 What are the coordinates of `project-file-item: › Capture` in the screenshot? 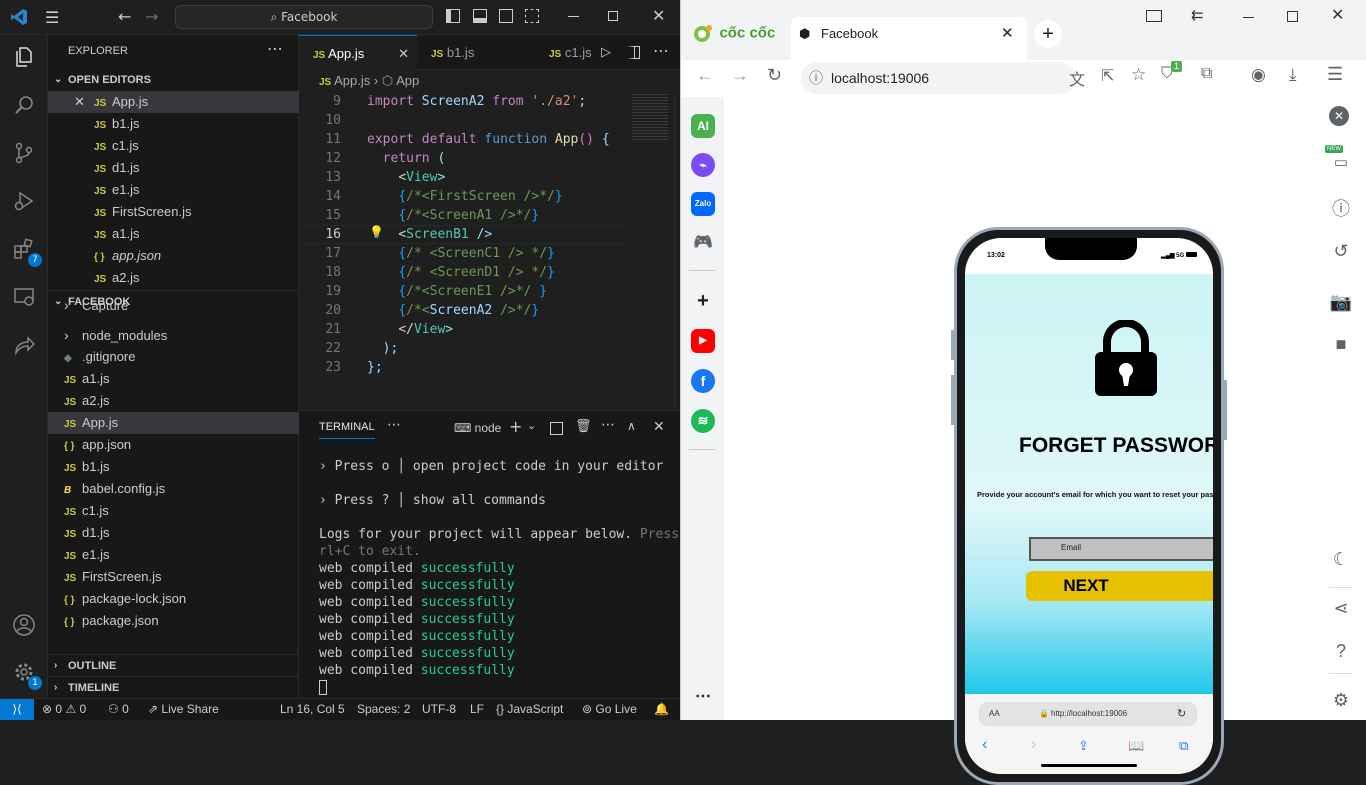 It's located at (173, 310).